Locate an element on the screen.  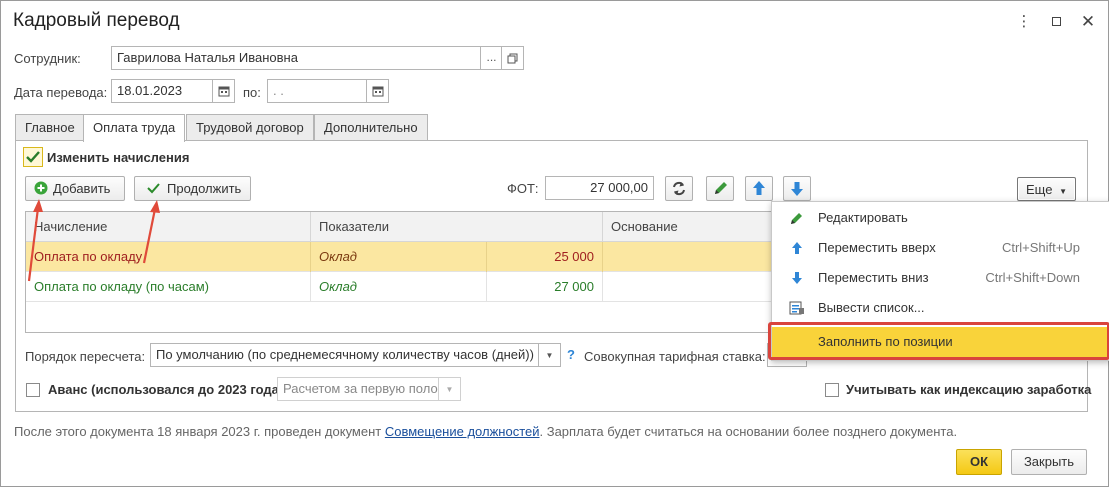
advance-label: Аванс (использовался до 2023 года) is located at coordinates (166, 389).